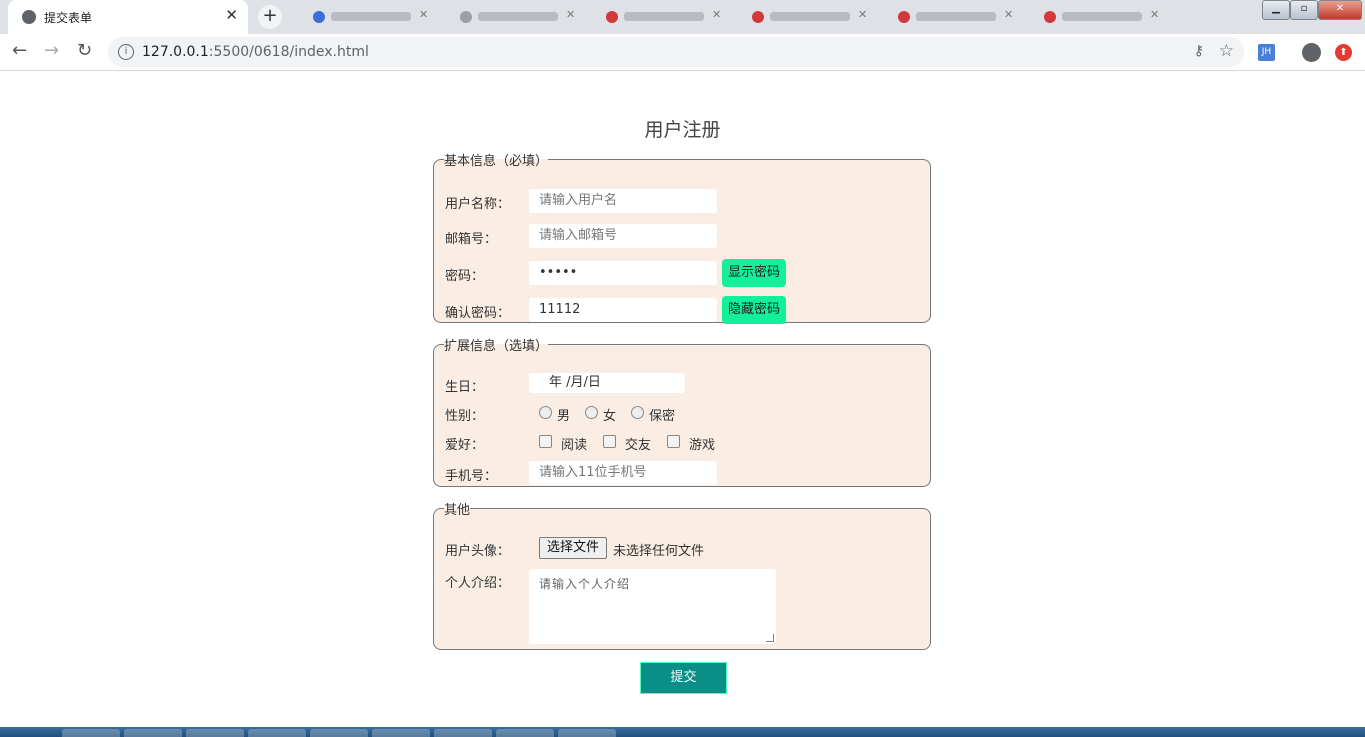 This screenshot has width=1365, height=737. I want to click on extension-red-icon: ⬆, so click(1343, 52).